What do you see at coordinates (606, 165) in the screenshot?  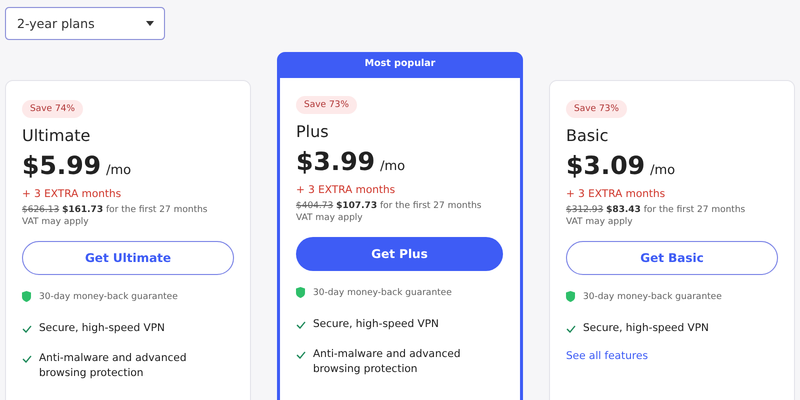 I see `price: $3.09` at bounding box center [606, 165].